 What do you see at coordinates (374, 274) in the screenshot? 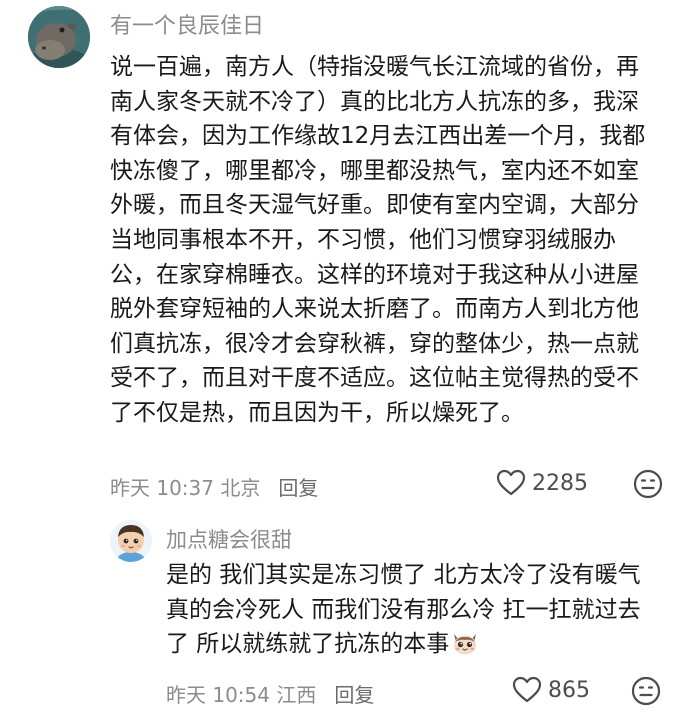
I see `comment-line: 公，在家穿棉睡衣。这样的环境对于我这种从小进屋` at bounding box center [374, 274].